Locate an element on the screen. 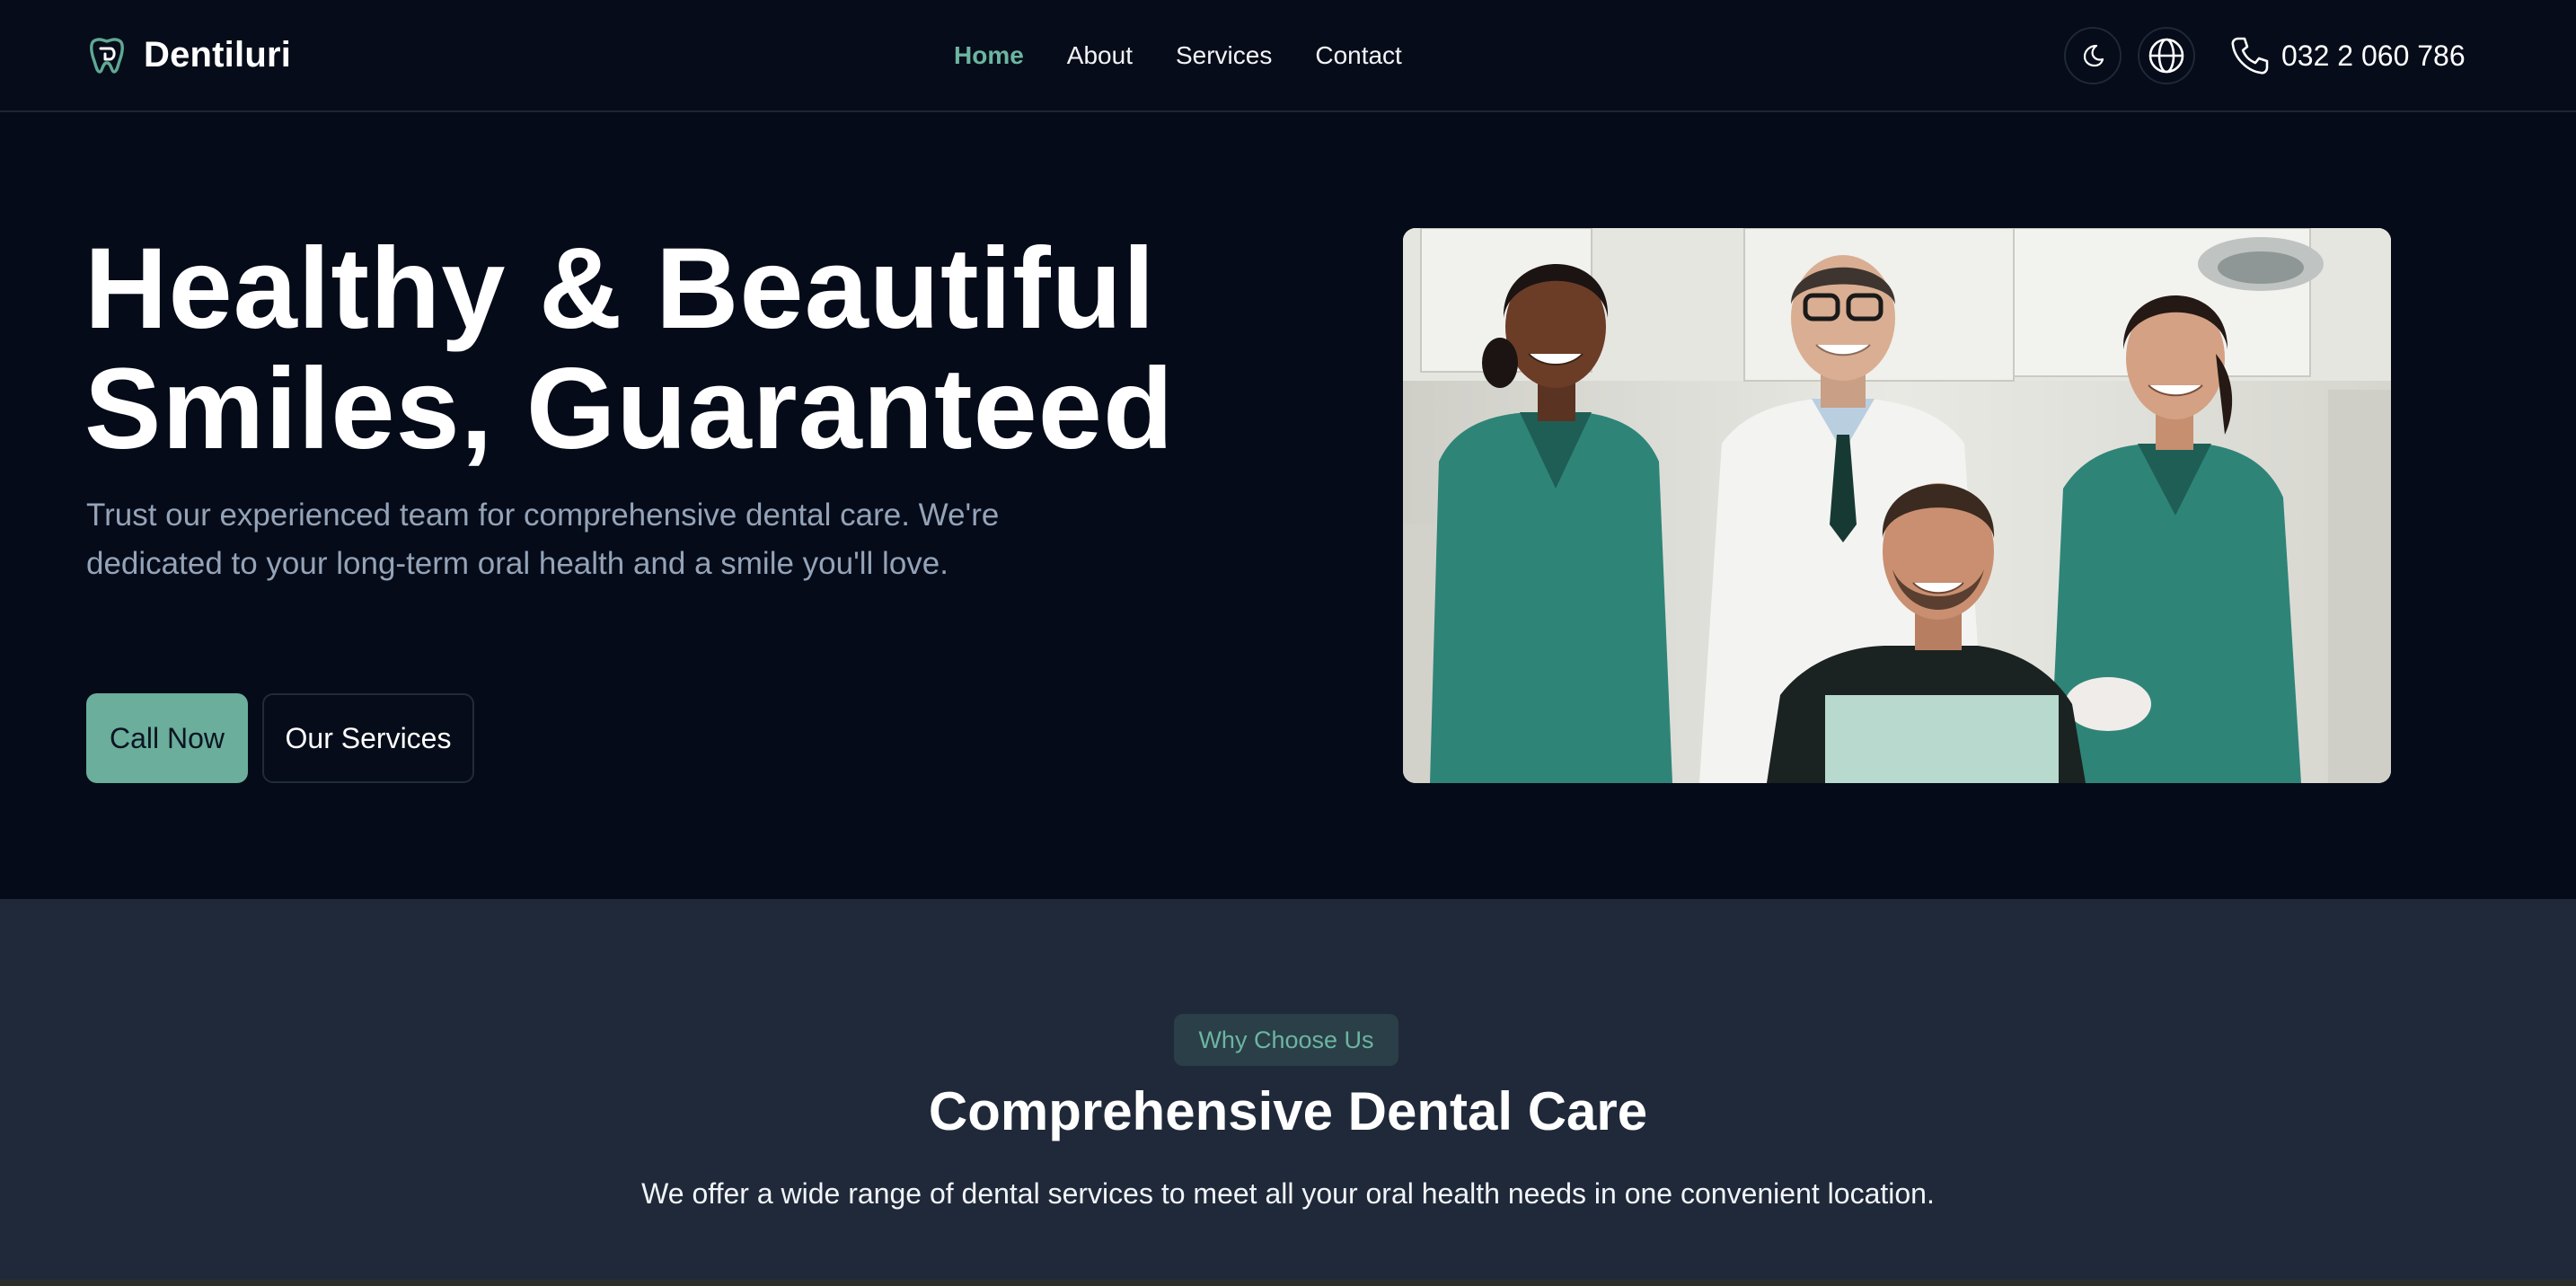 This screenshot has height=1286, width=2576. hero-title: Healthy & Beautiful Smiles, Guaranteed is located at coordinates (668, 349).